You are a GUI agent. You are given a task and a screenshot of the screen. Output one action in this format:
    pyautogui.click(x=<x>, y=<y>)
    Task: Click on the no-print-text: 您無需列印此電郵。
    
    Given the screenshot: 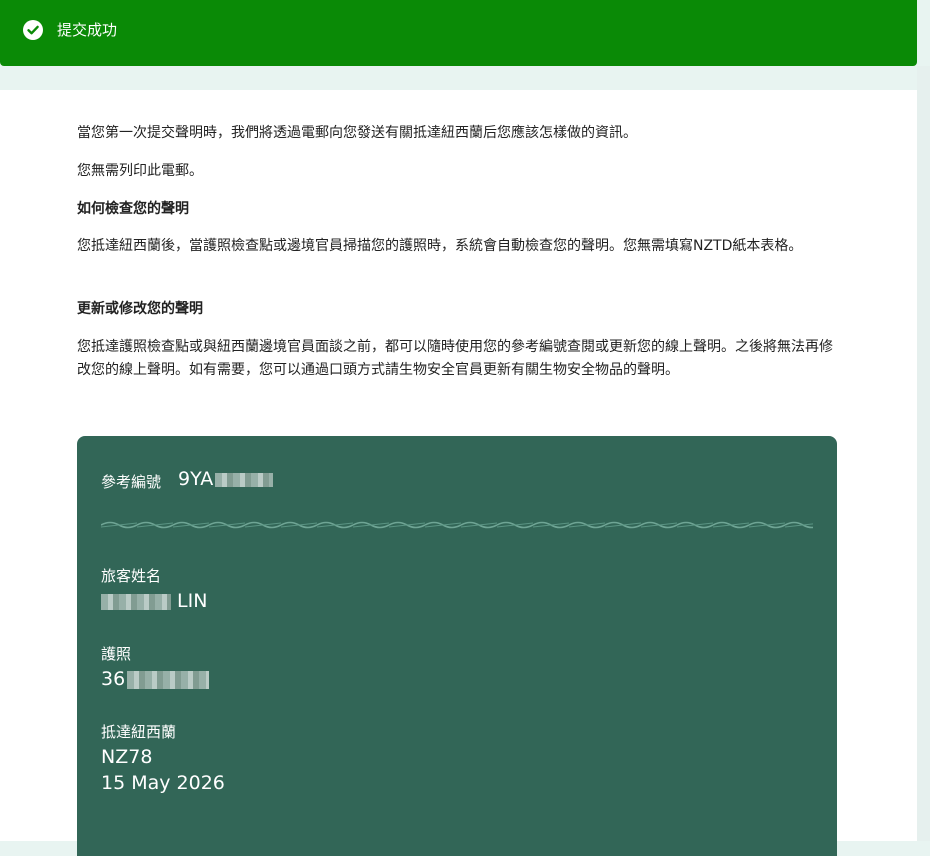 What is the action you would take?
    pyautogui.click(x=140, y=171)
    